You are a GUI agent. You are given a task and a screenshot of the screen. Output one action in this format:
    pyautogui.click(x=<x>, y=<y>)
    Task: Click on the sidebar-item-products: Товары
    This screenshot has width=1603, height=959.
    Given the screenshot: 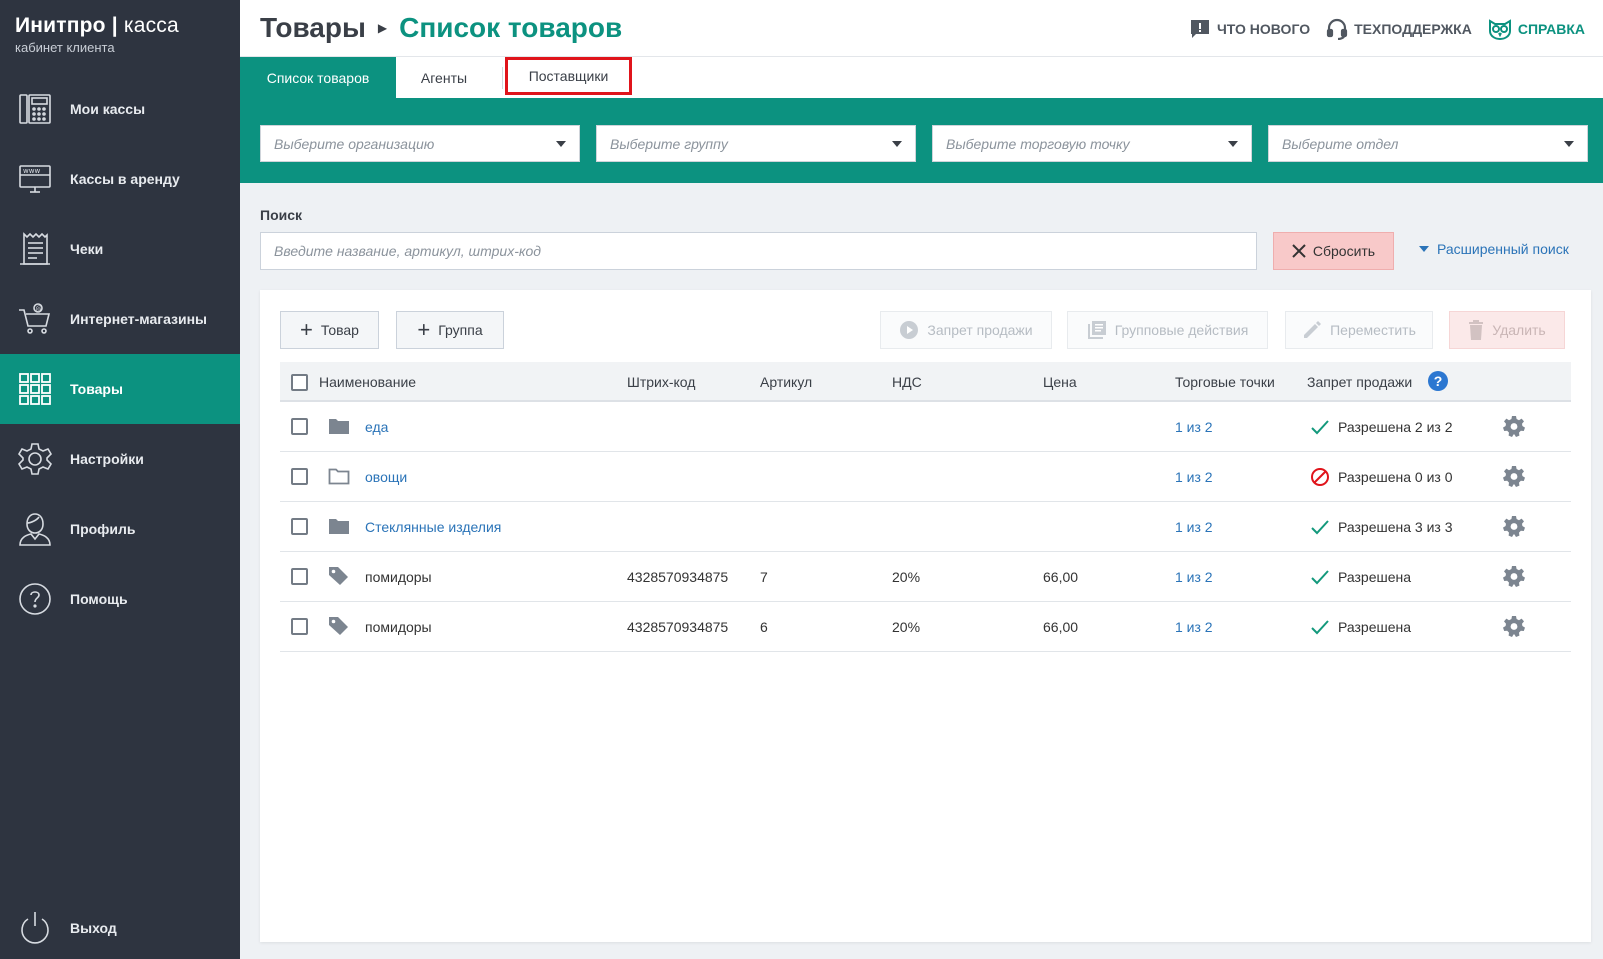 What is the action you would take?
    pyautogui.click(x=120, y=389)
    